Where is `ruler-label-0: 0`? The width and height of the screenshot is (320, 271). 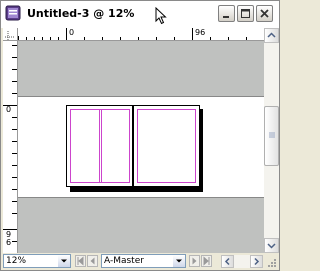 ruler-label-0: 0 is located at coordinates (72, 32).